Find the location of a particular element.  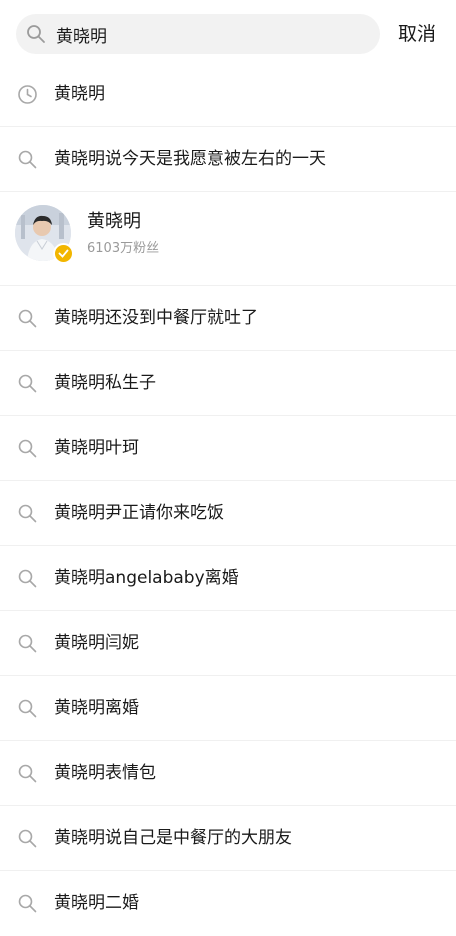

suggestion-label: 黄晓明说今天是我愿意被左右的一天 is located at coordinates (190, 159).